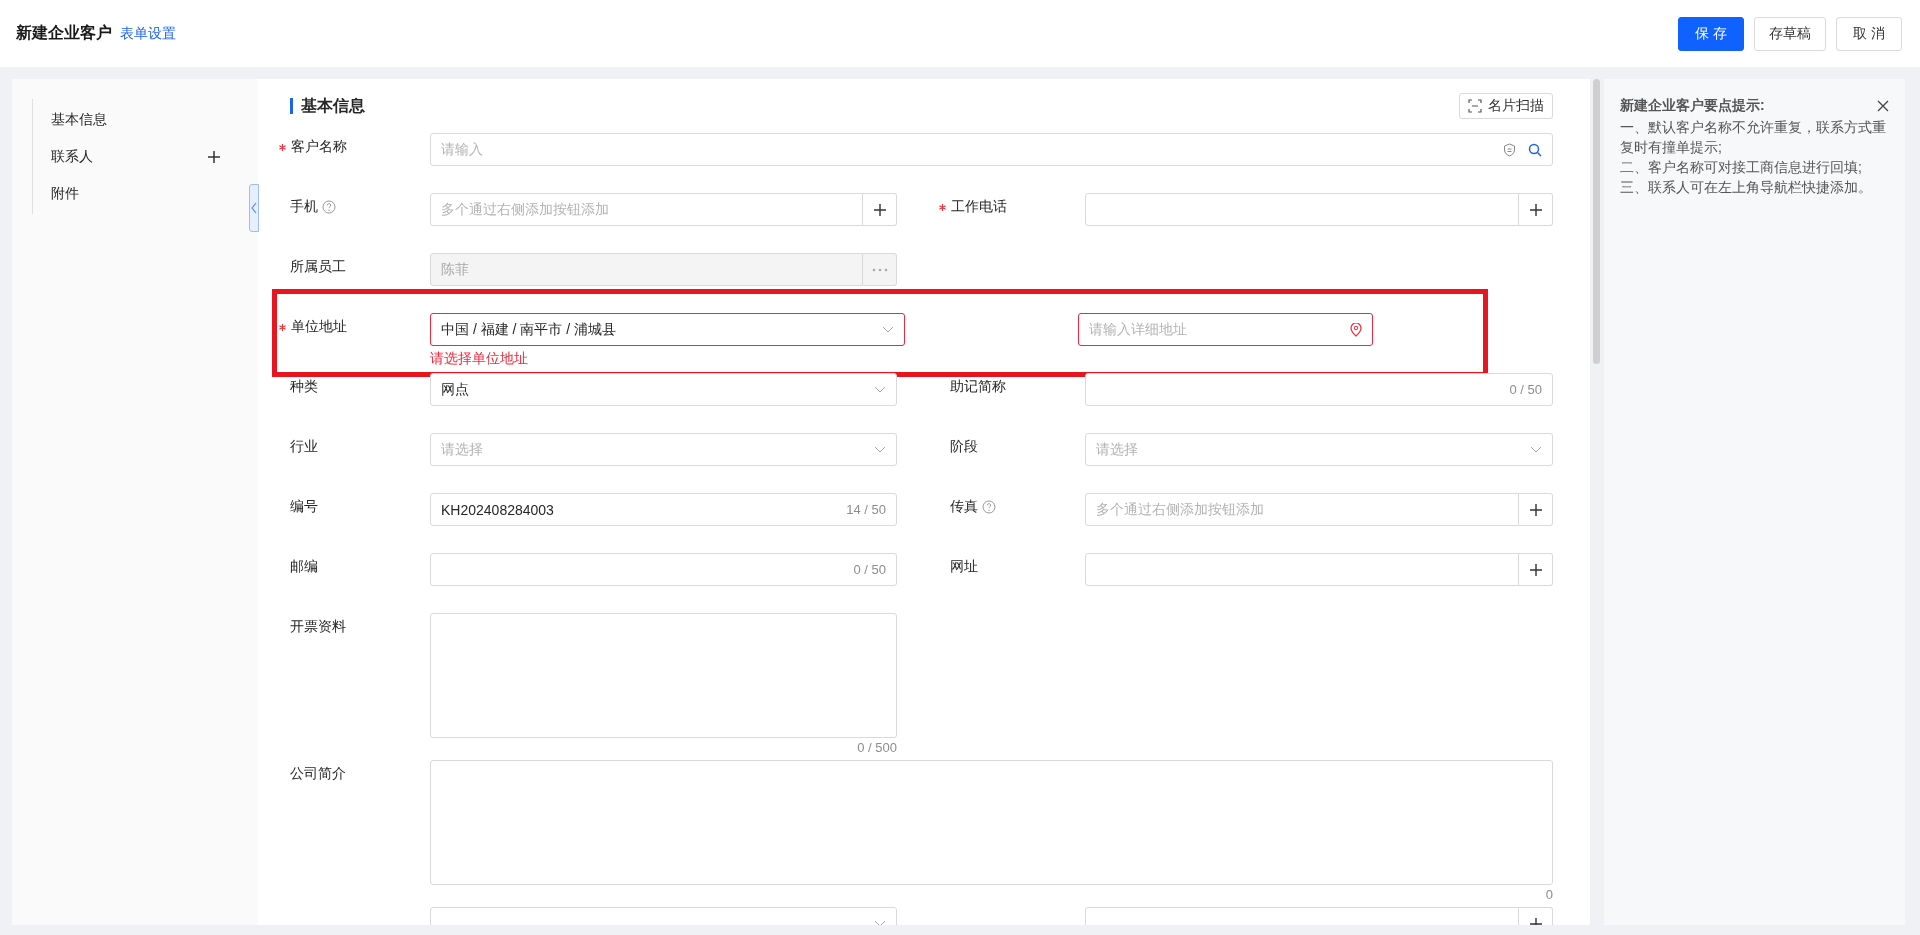 The width and height of the screenshot is (1920, 935). Describe the element at coordinates (318, 267) in the screenshot. I see `field-label: 所属员工` at that location.